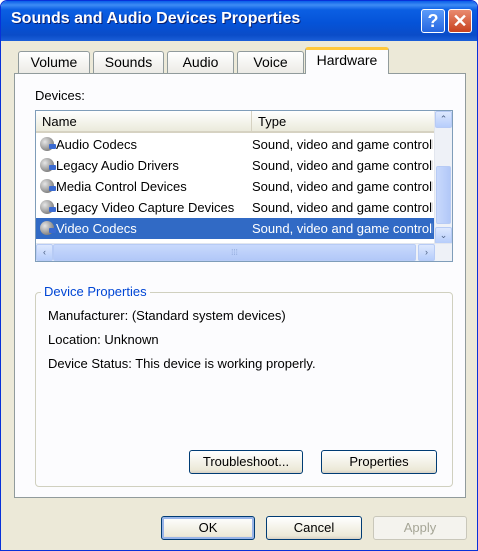  What do you see at coordinates (343, 122) in the screenshot?
I see `column-header-type: Type` at bounding box center [343, 122].